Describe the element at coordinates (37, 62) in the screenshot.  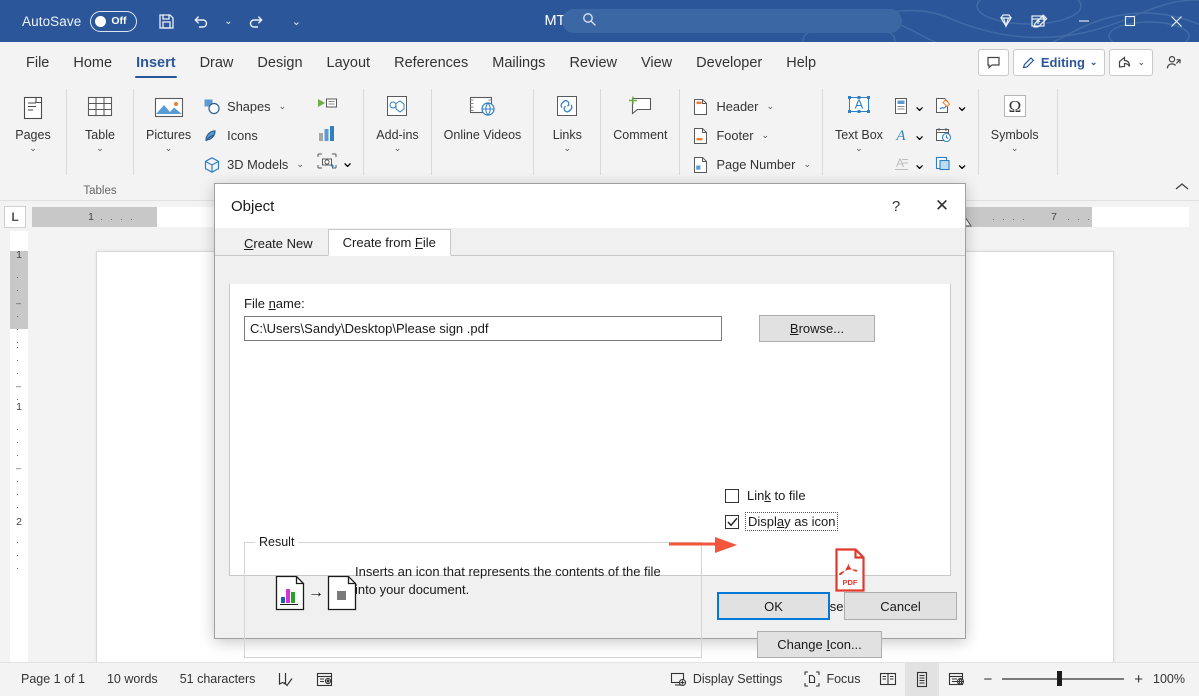
I see `tab-file: File` at that location.